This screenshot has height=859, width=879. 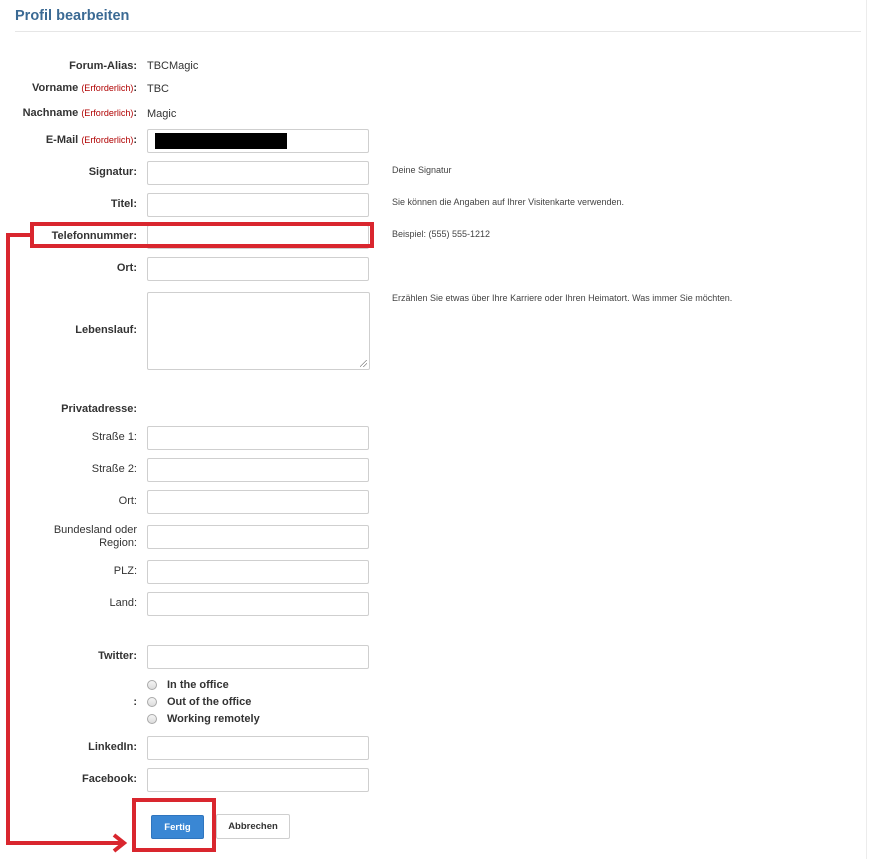 I want to click on title-divider, so click(x=438, y=31).